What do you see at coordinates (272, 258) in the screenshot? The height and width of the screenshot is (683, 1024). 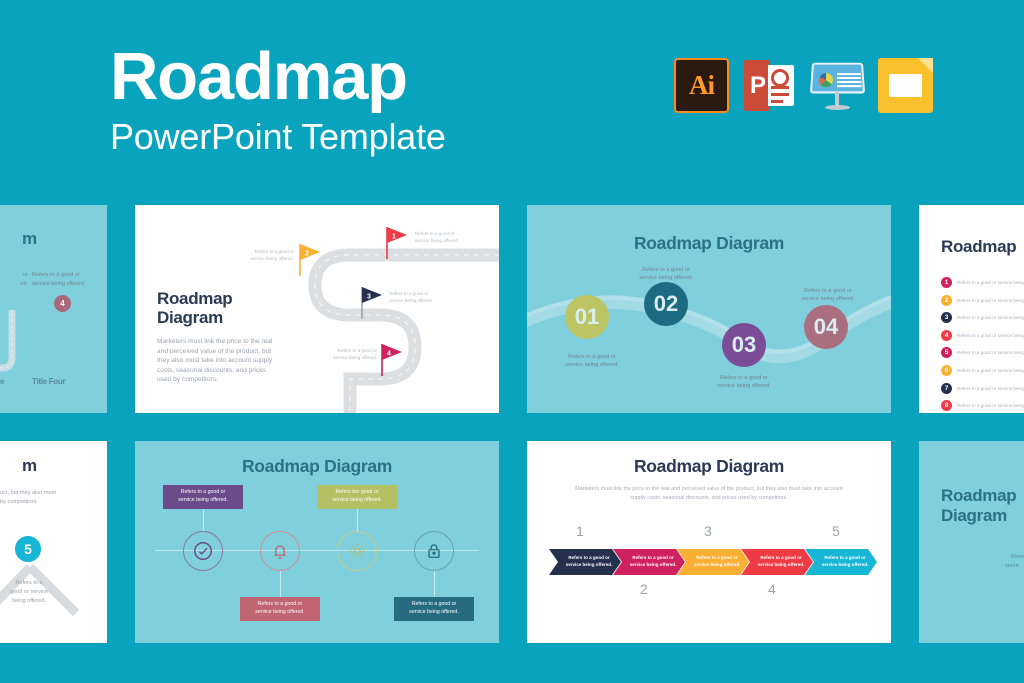 I see `flag-2-note-line2: service being offered.` at bounding box center [272, 258].